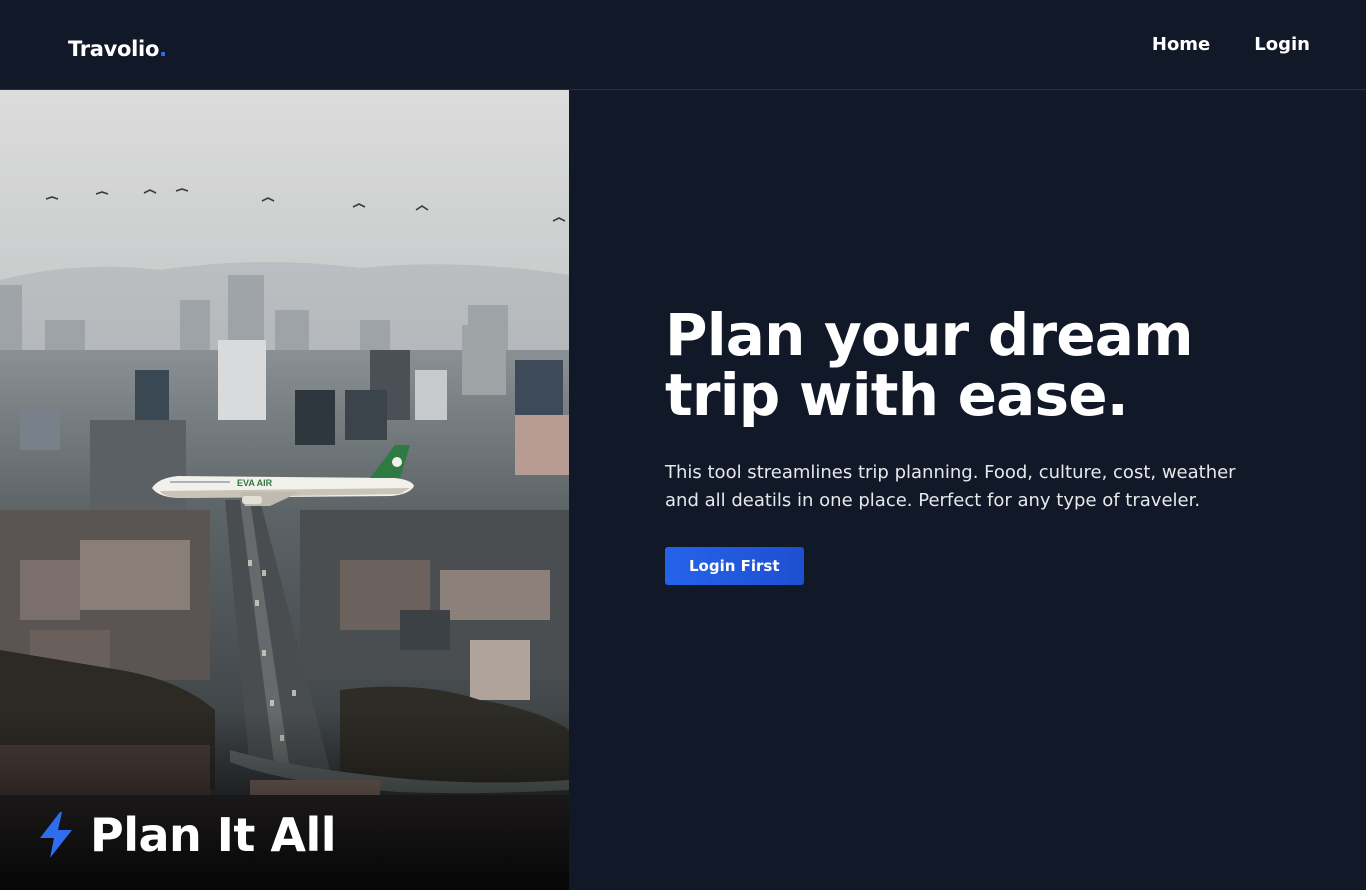 Image resolution: width=1366 pixels, height=890 pixels. I want to click on nav-links: Home Login, so click(1231, 44).